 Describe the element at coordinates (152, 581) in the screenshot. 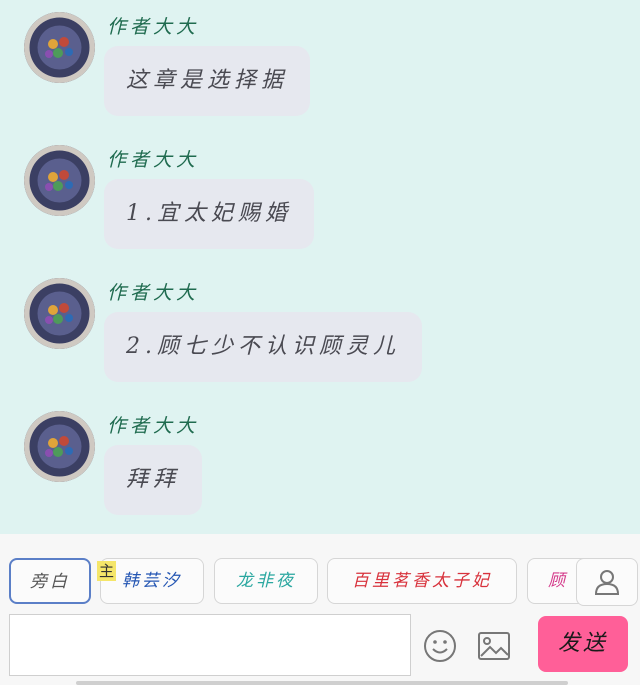

I see `role-label: 韩芸汐` at that location.